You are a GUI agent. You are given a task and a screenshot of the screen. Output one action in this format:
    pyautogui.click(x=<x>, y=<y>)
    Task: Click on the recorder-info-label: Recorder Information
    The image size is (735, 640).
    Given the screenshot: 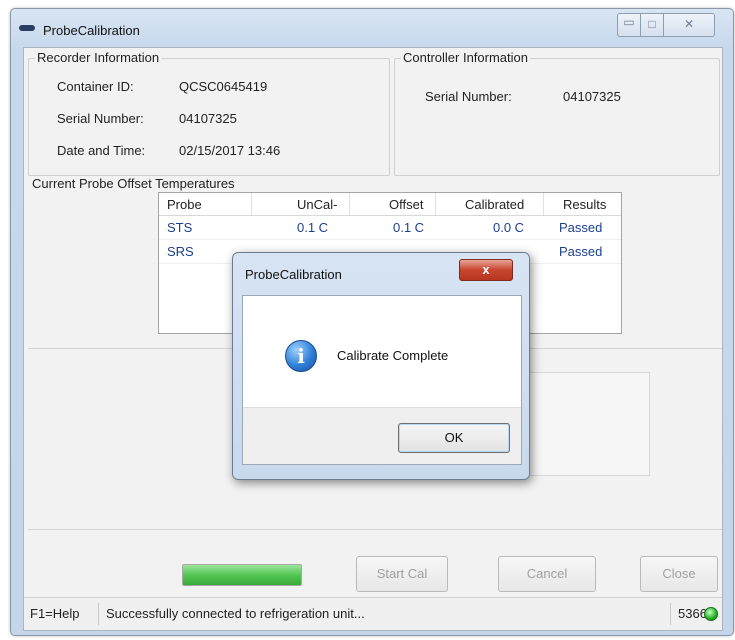 What is the action you would take?
    pyautogui.click(x=98, y=57)
    